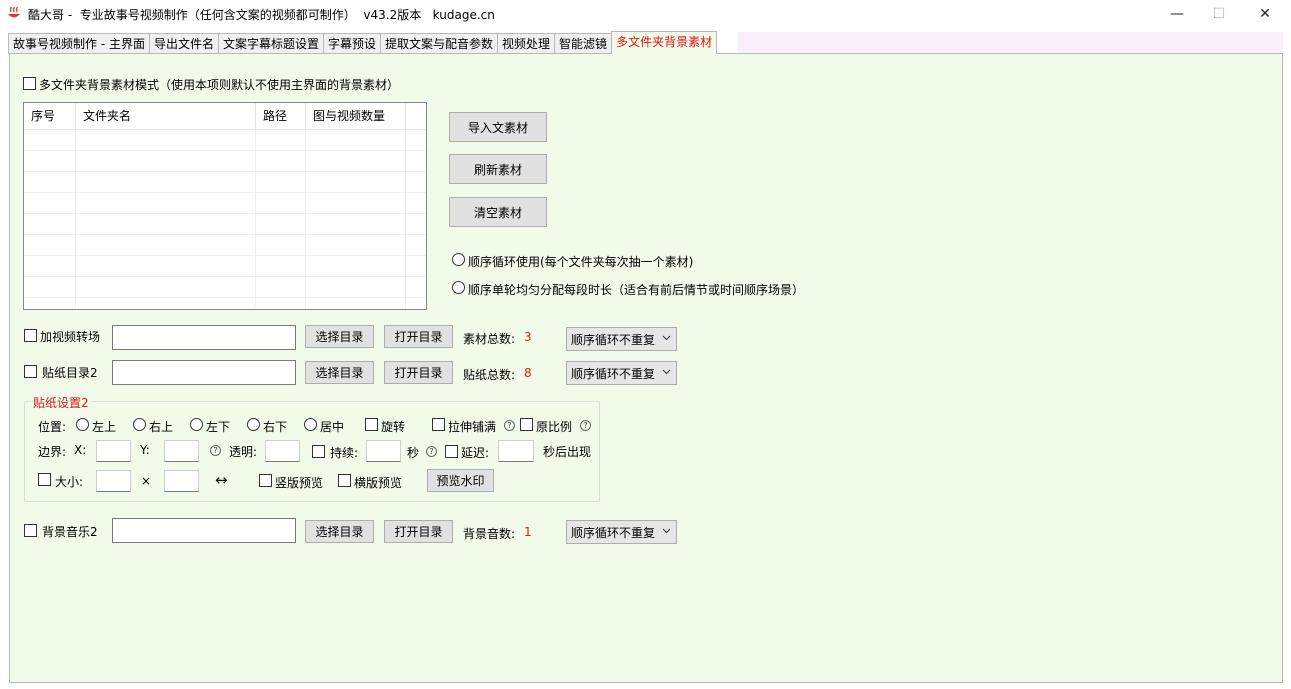  What do you see at coordinates (196, 424) in the screenshot?
I see `pos-bottom-left-radio` at bounding box center [196, 424].